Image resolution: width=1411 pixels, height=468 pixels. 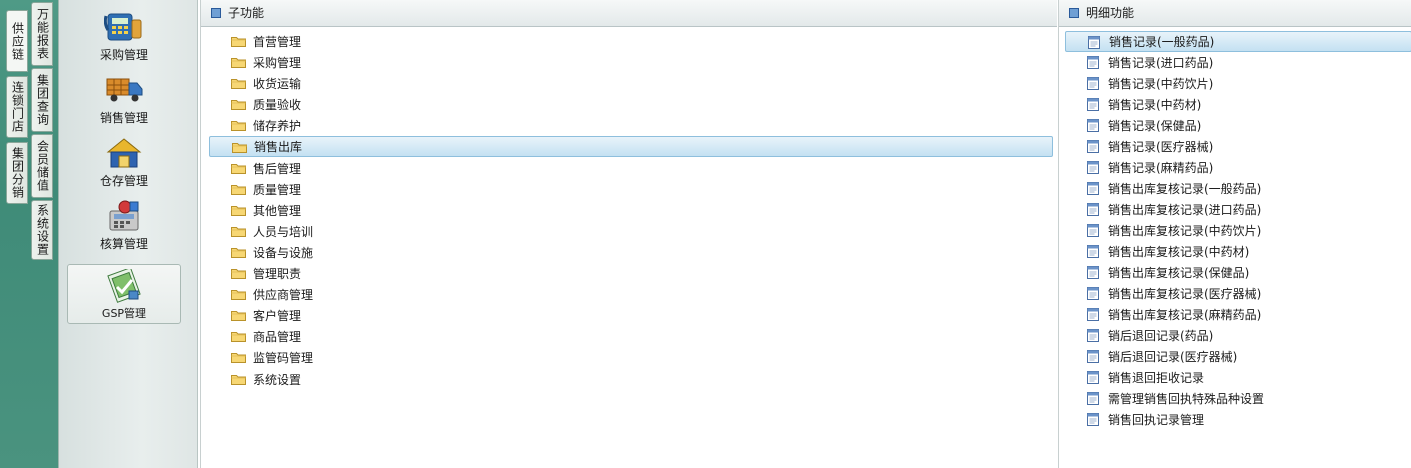 I want to click on detail-function-item: 销售记录(一般药品), so click(x=1238, y=41).